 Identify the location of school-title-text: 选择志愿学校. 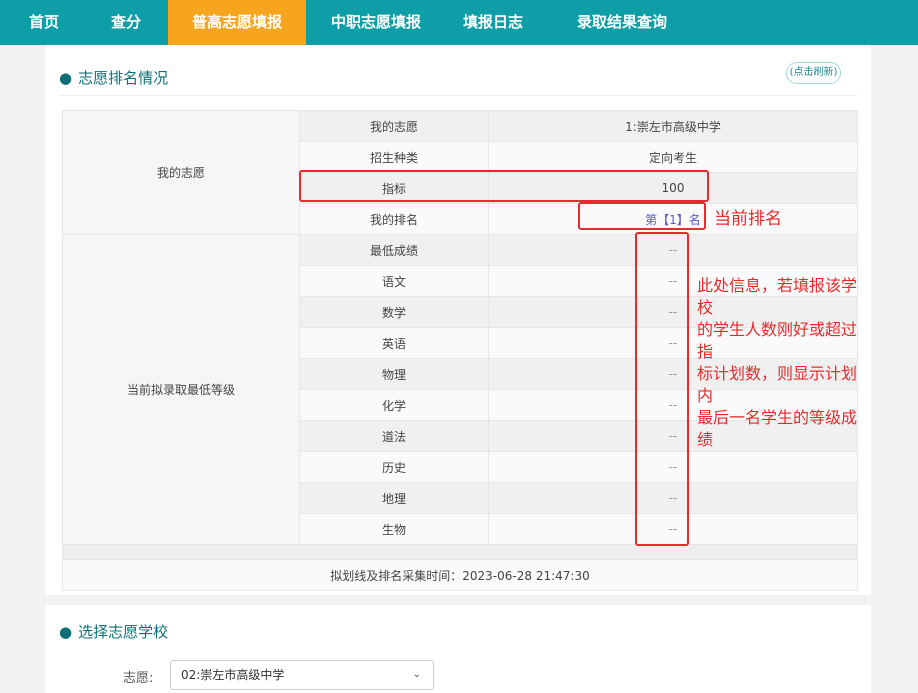
(123, 632).